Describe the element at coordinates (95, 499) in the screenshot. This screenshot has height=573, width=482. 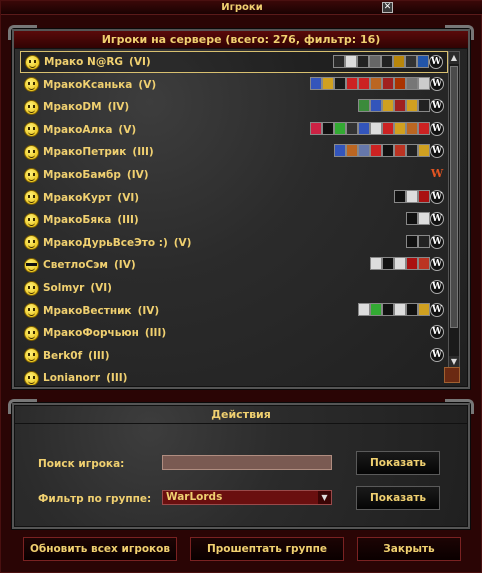
I see `group-filter-label: Фильтр по группе:` at that location.